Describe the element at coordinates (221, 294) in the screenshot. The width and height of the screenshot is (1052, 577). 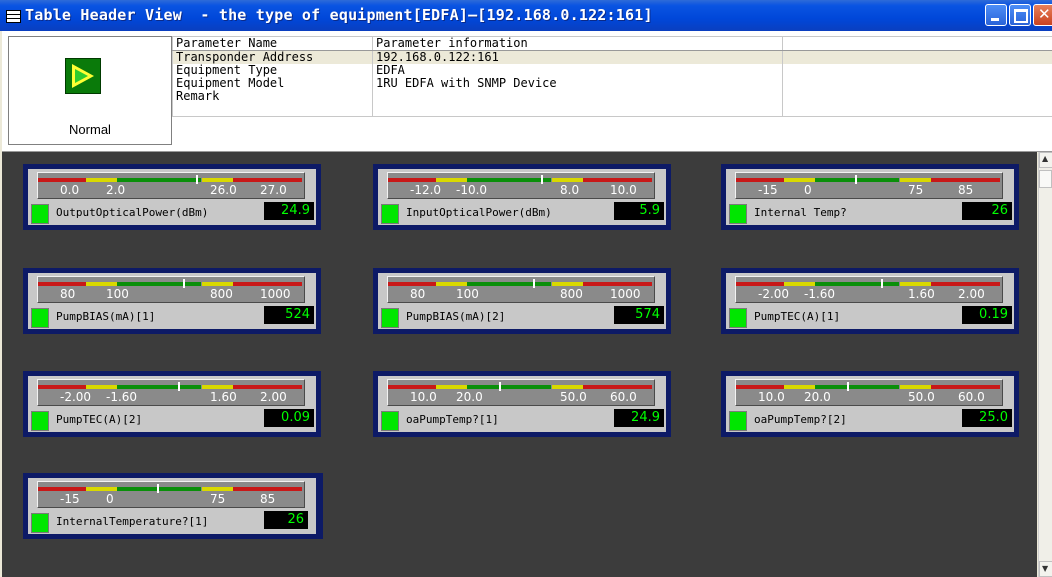
I see `tick-label: 800` at that location.